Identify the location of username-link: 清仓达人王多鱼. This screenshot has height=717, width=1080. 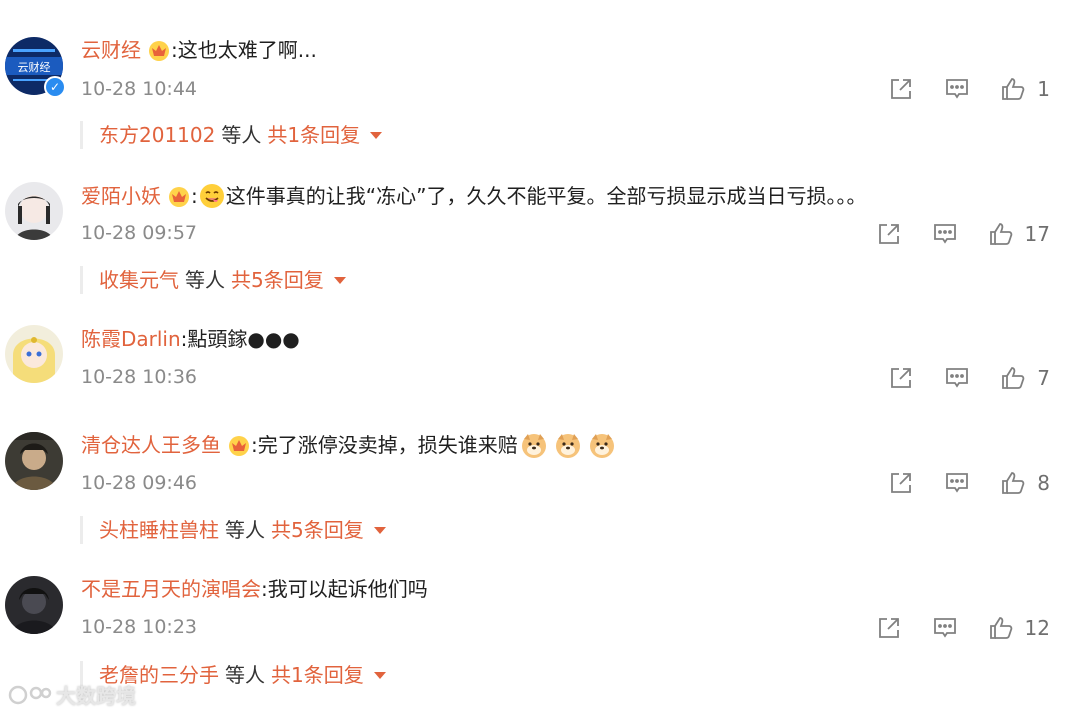
(151, 445).